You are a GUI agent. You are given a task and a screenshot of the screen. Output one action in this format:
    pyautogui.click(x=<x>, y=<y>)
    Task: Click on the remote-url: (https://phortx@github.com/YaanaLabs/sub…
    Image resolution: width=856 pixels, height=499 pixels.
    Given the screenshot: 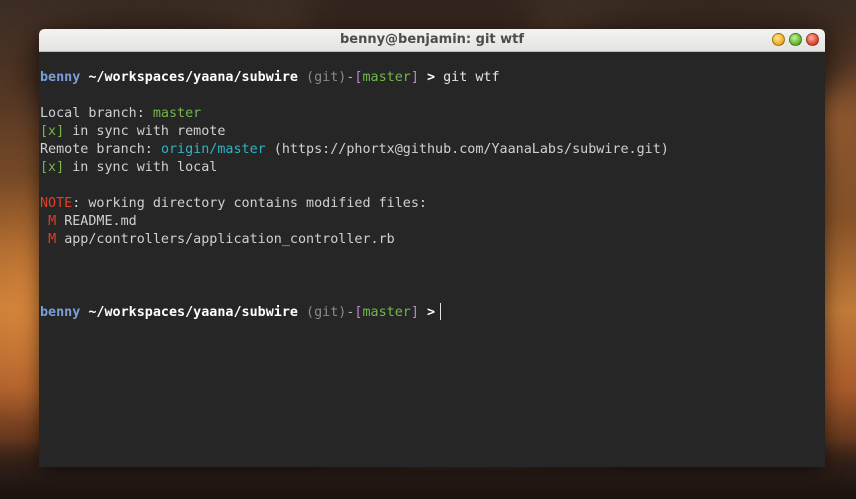 What is the action you would take?
    pyautogui.click(x=467, y=149)
    